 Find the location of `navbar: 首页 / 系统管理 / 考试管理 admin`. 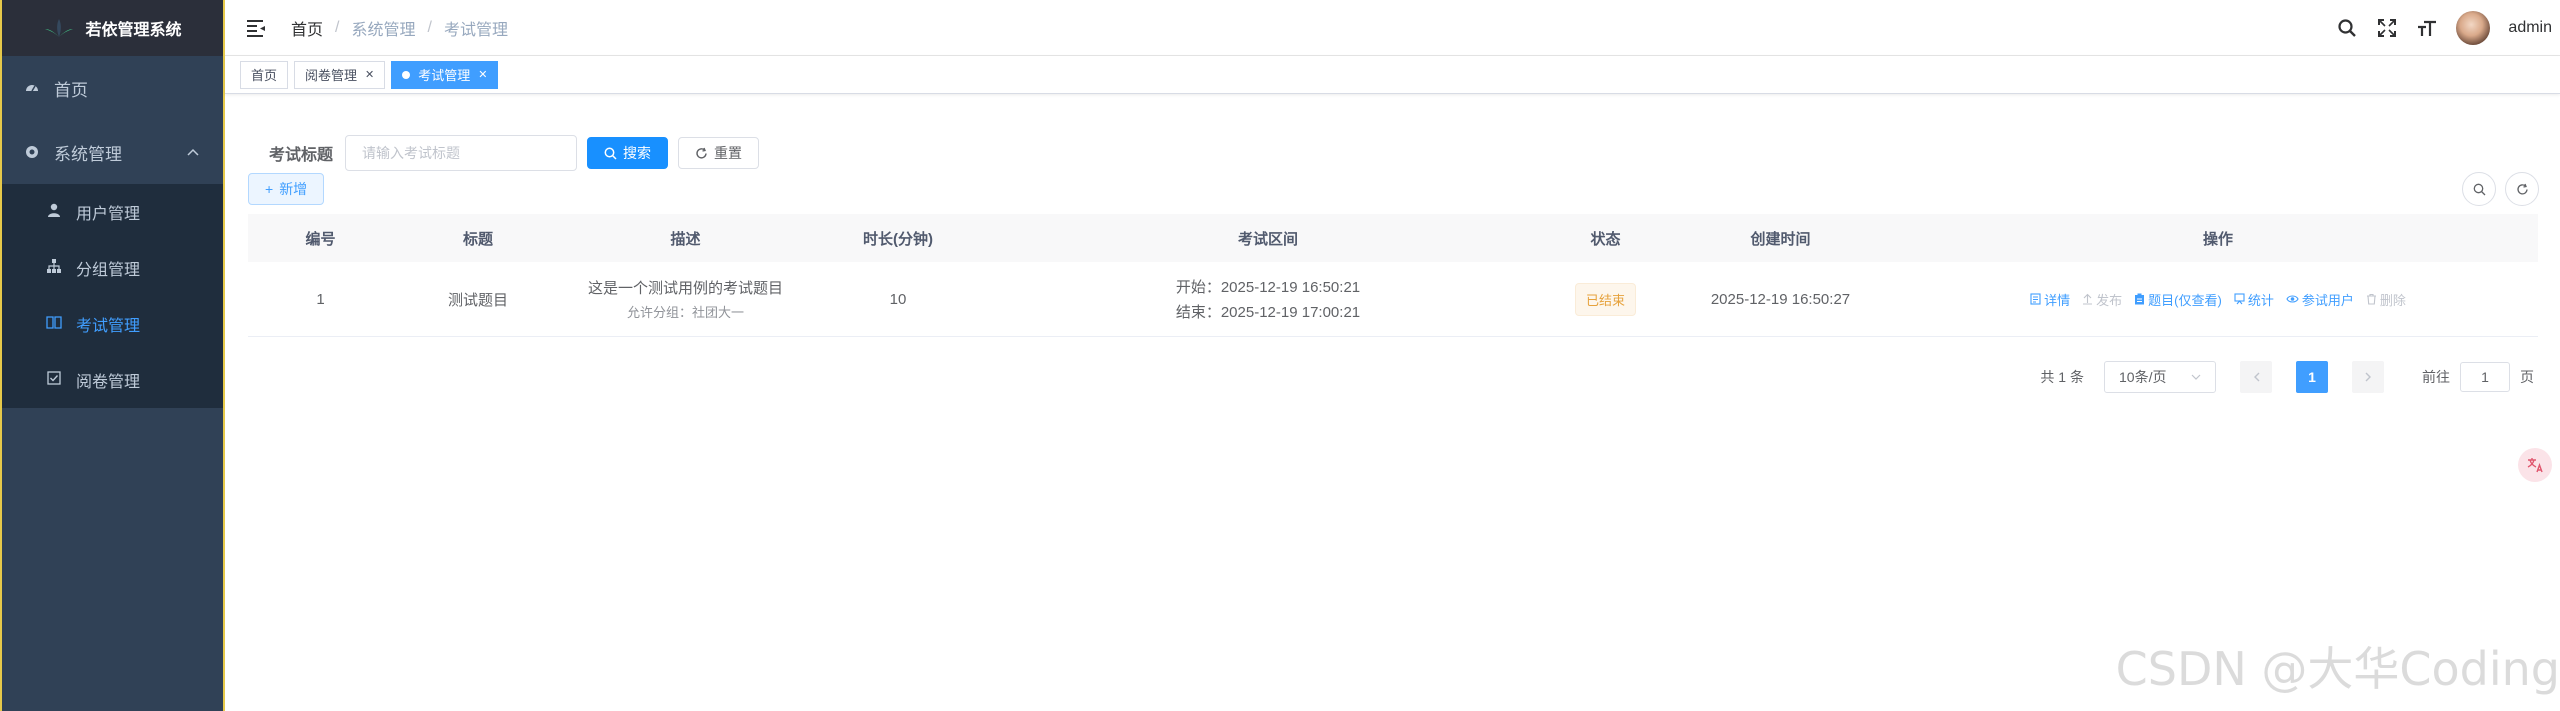

navbar: 首页 / 系统管理 / 考试管理 admin is located at coordinates (1392, 28).